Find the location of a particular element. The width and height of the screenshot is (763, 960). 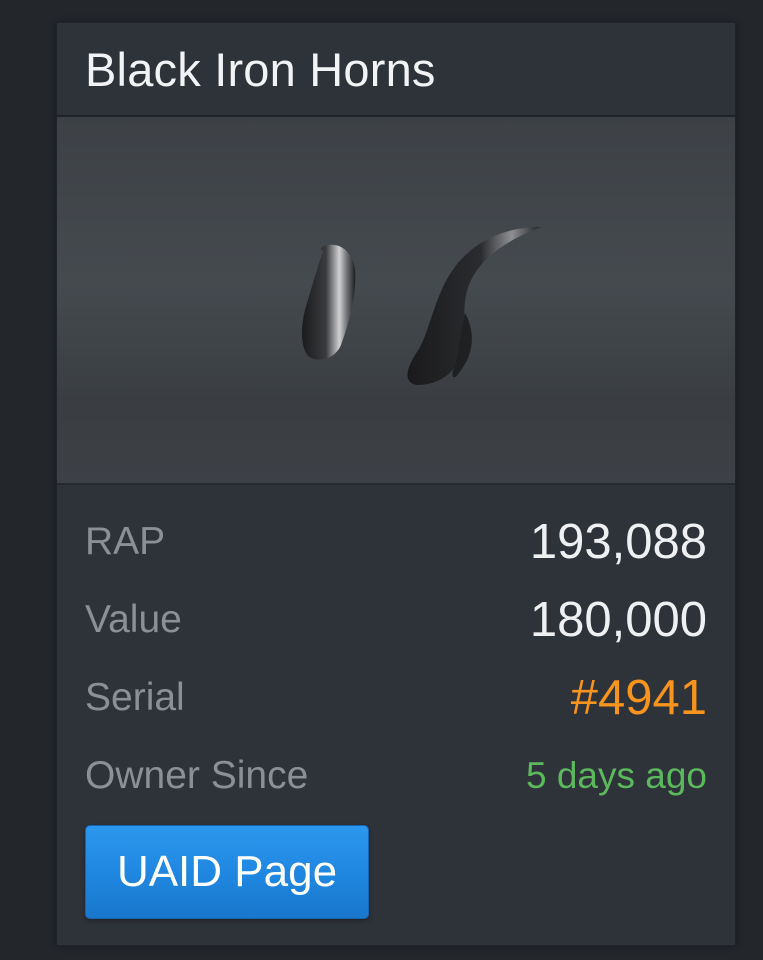

uaid-page-button: UAID Page is located at coordinates (227, 872).